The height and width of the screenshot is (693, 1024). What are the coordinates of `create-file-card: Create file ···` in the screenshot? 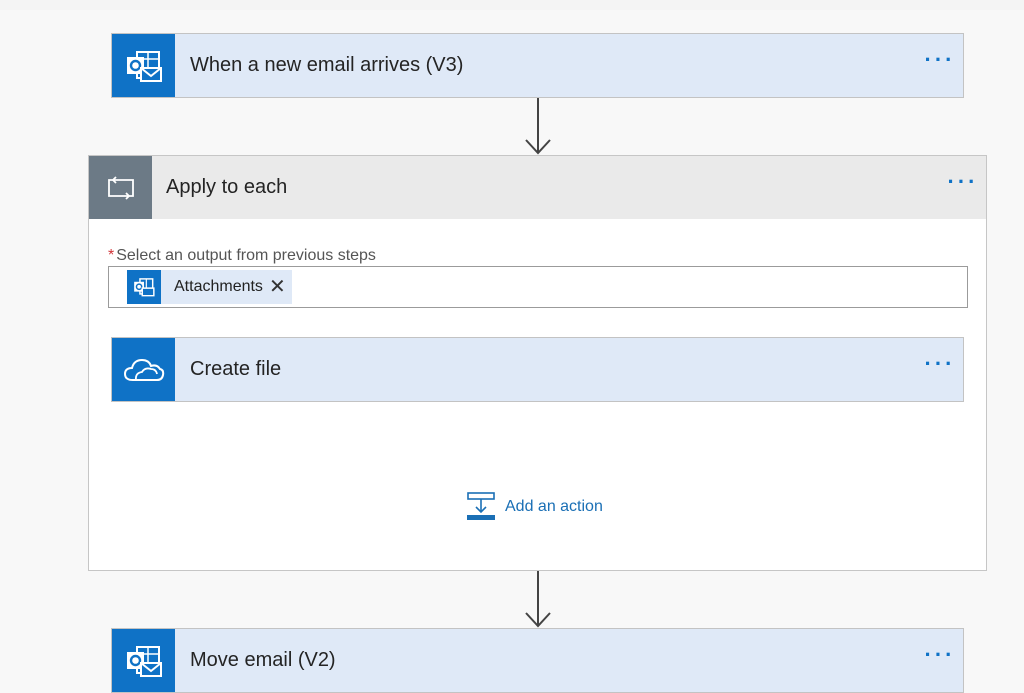 It's located at (537, 369).